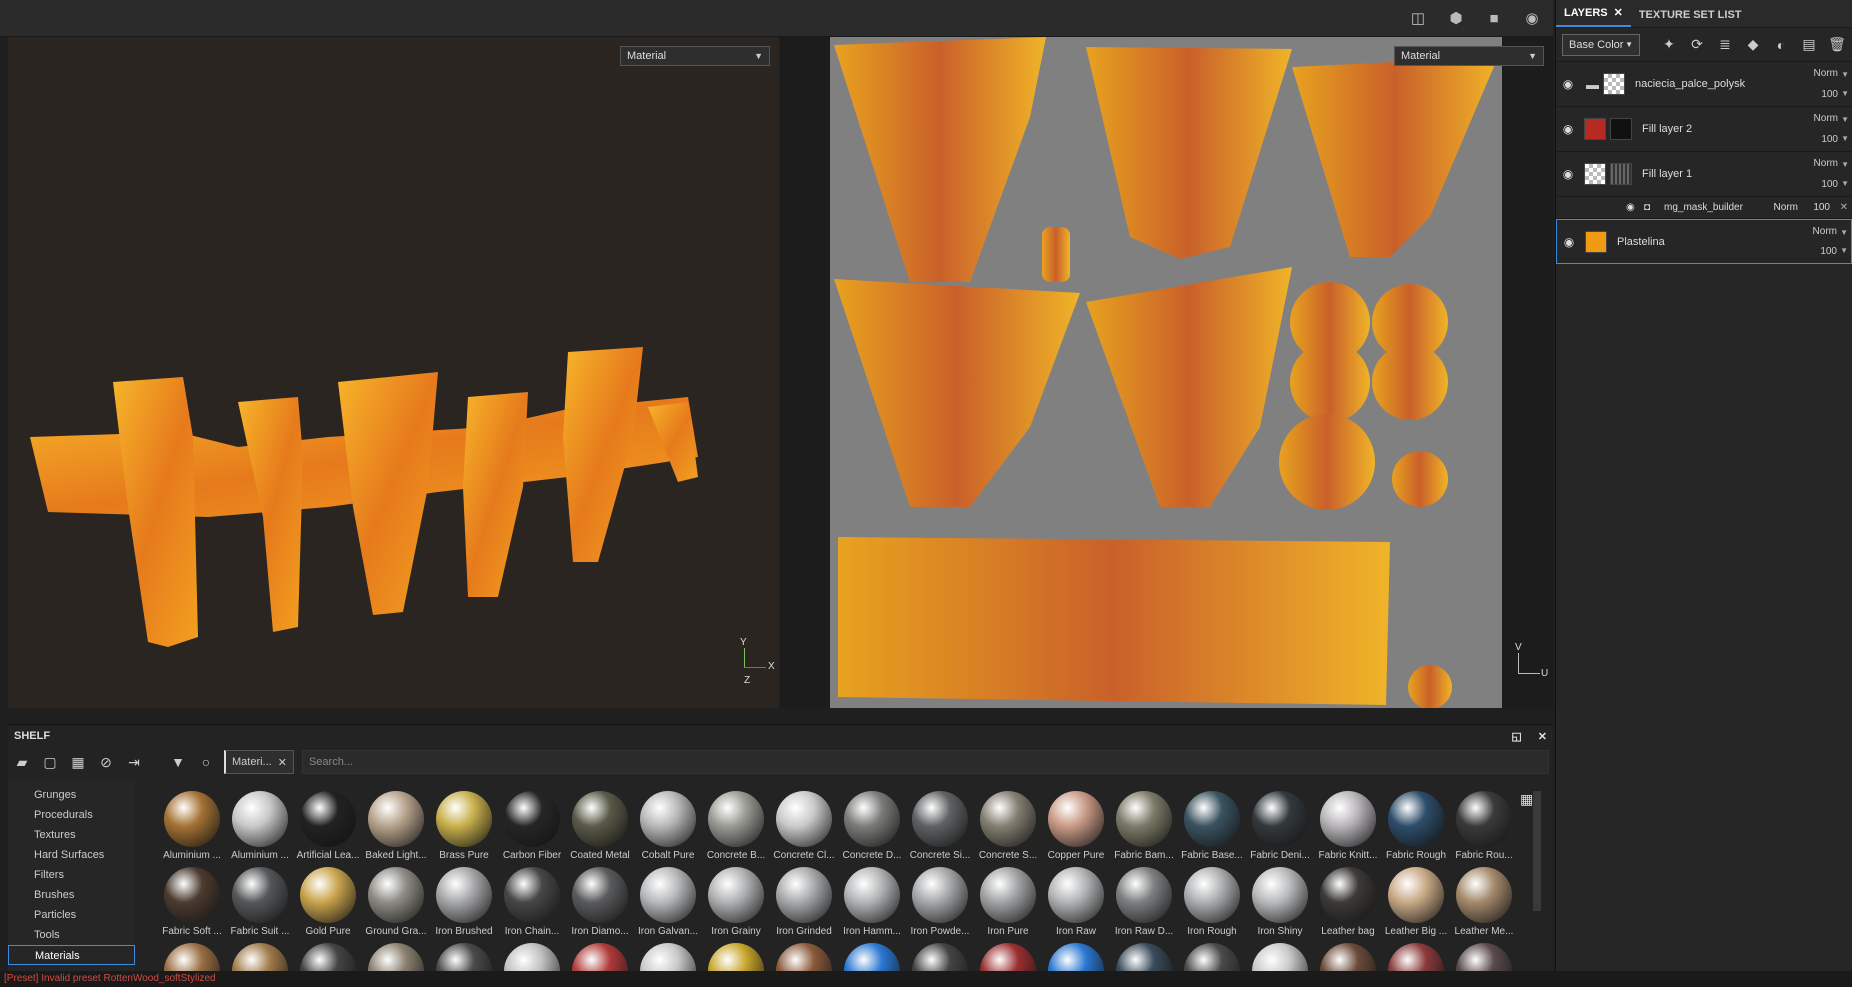  What do you see at coordinates (1704, 174) in the screenshot?
I see `layer-row: ◉ Fill layer 1 Norm 100 ▼ ▼` at bounding box center [1704, 174].